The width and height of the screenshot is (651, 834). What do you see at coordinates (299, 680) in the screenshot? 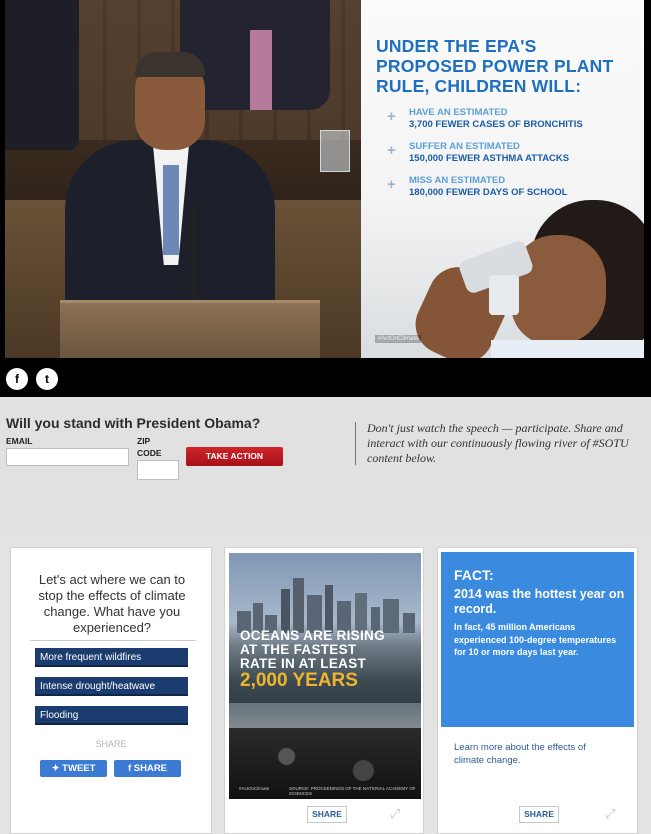
I see `oceans-stat: 2,000 YEARS` at bounding box center [299, 680].